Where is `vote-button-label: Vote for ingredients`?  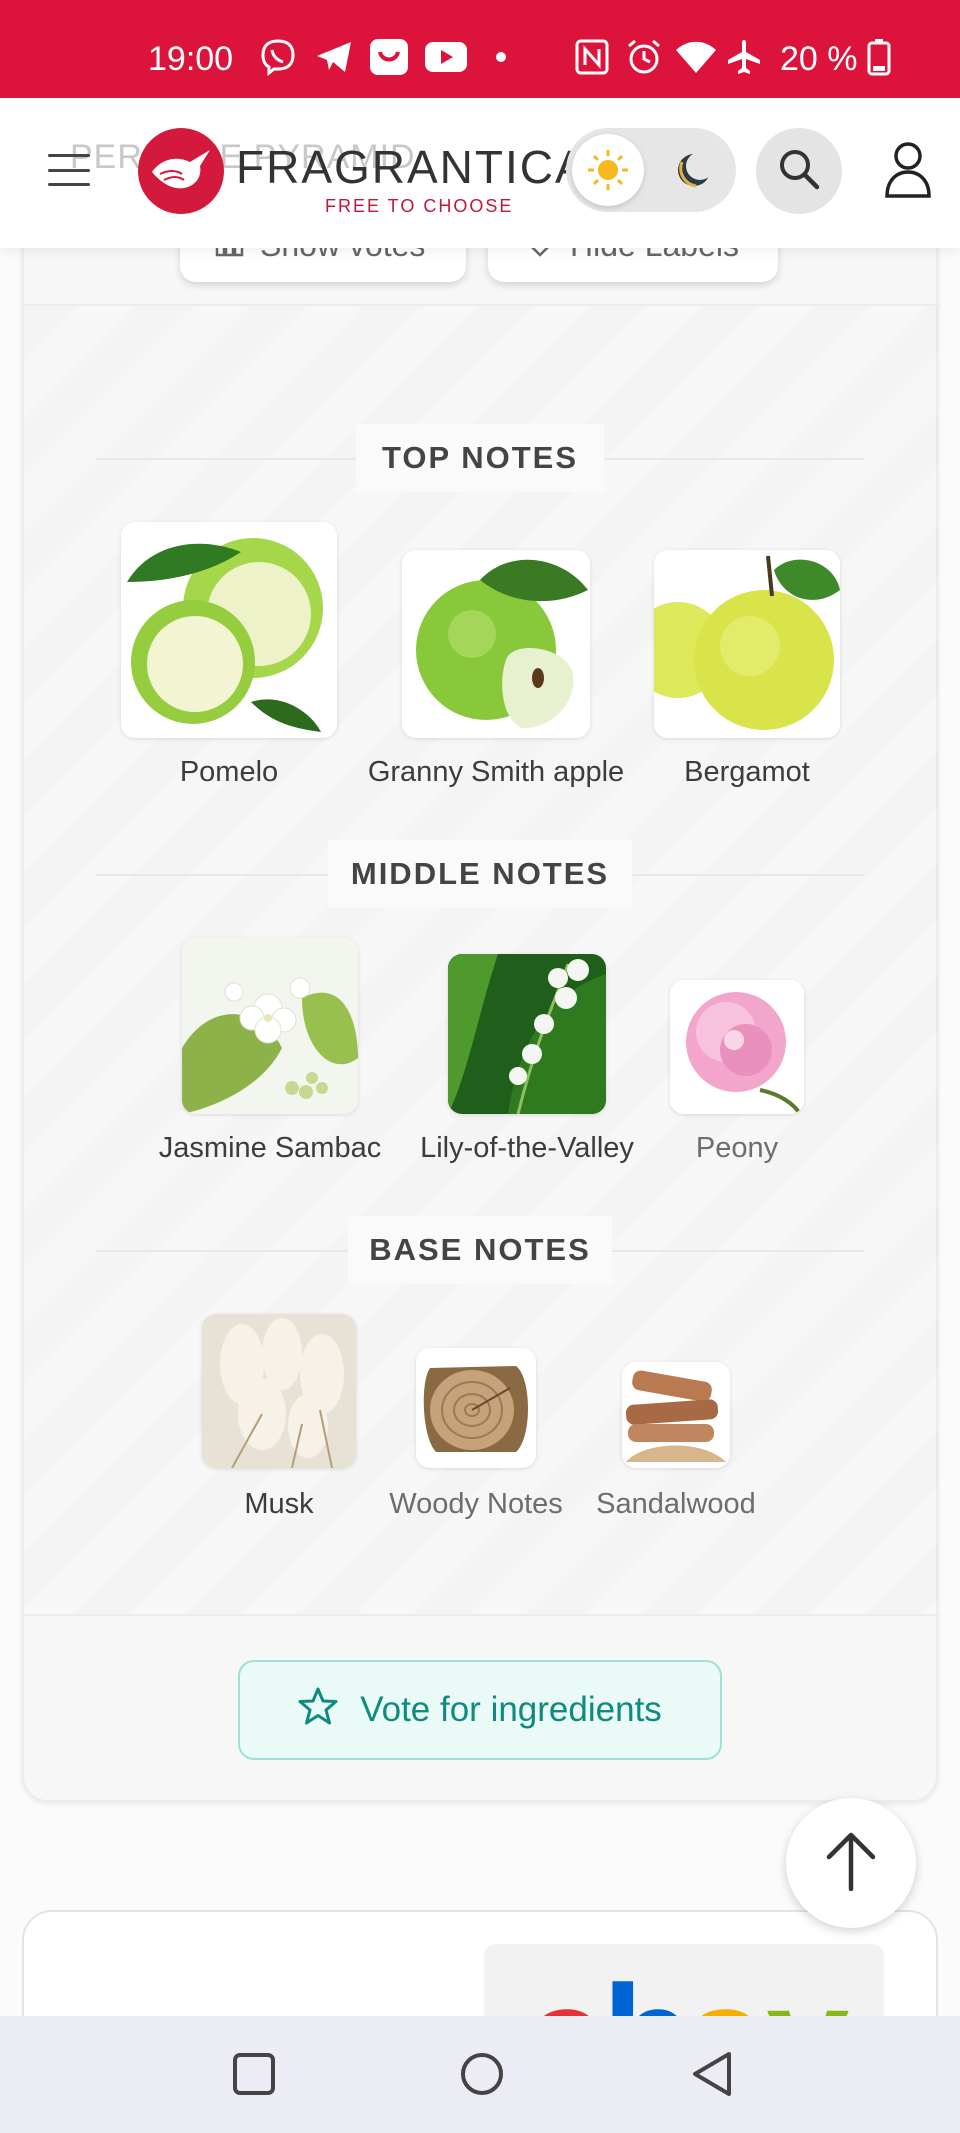
vote-button-label: Vote for ingredients is located at coordinates (511, 1709).